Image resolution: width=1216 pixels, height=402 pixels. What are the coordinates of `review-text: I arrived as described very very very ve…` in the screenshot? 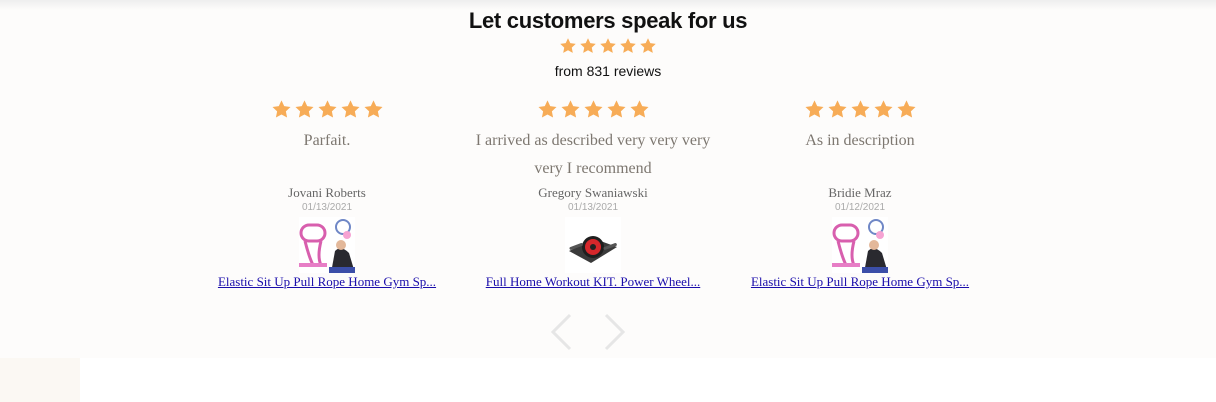 It's located at (593, 154).